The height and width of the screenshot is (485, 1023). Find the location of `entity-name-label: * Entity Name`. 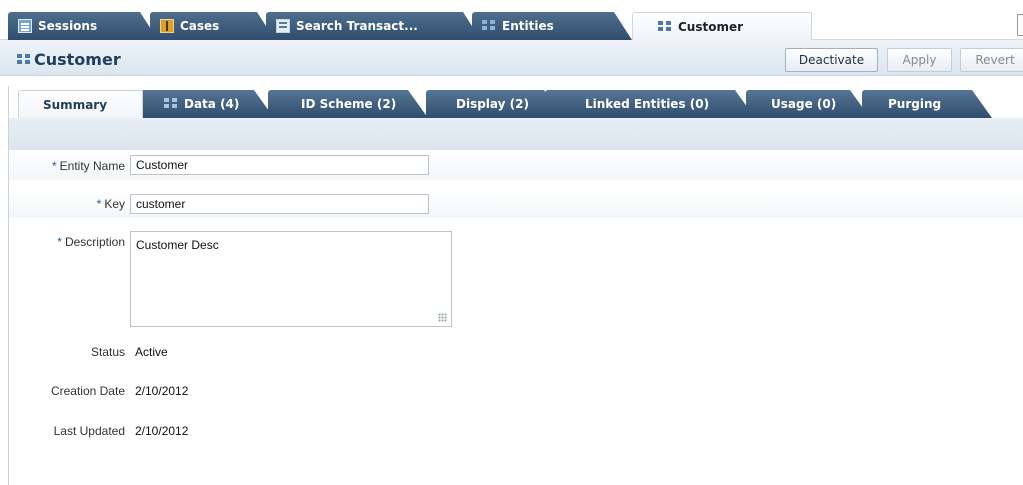

entity-name-label: * Entity Name is located at coordinates (88, 166).